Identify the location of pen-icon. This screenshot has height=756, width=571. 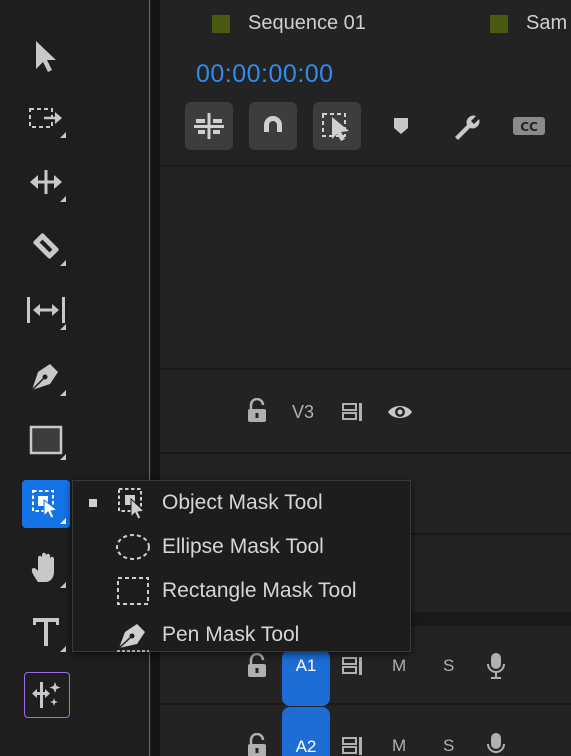
(44, 377).